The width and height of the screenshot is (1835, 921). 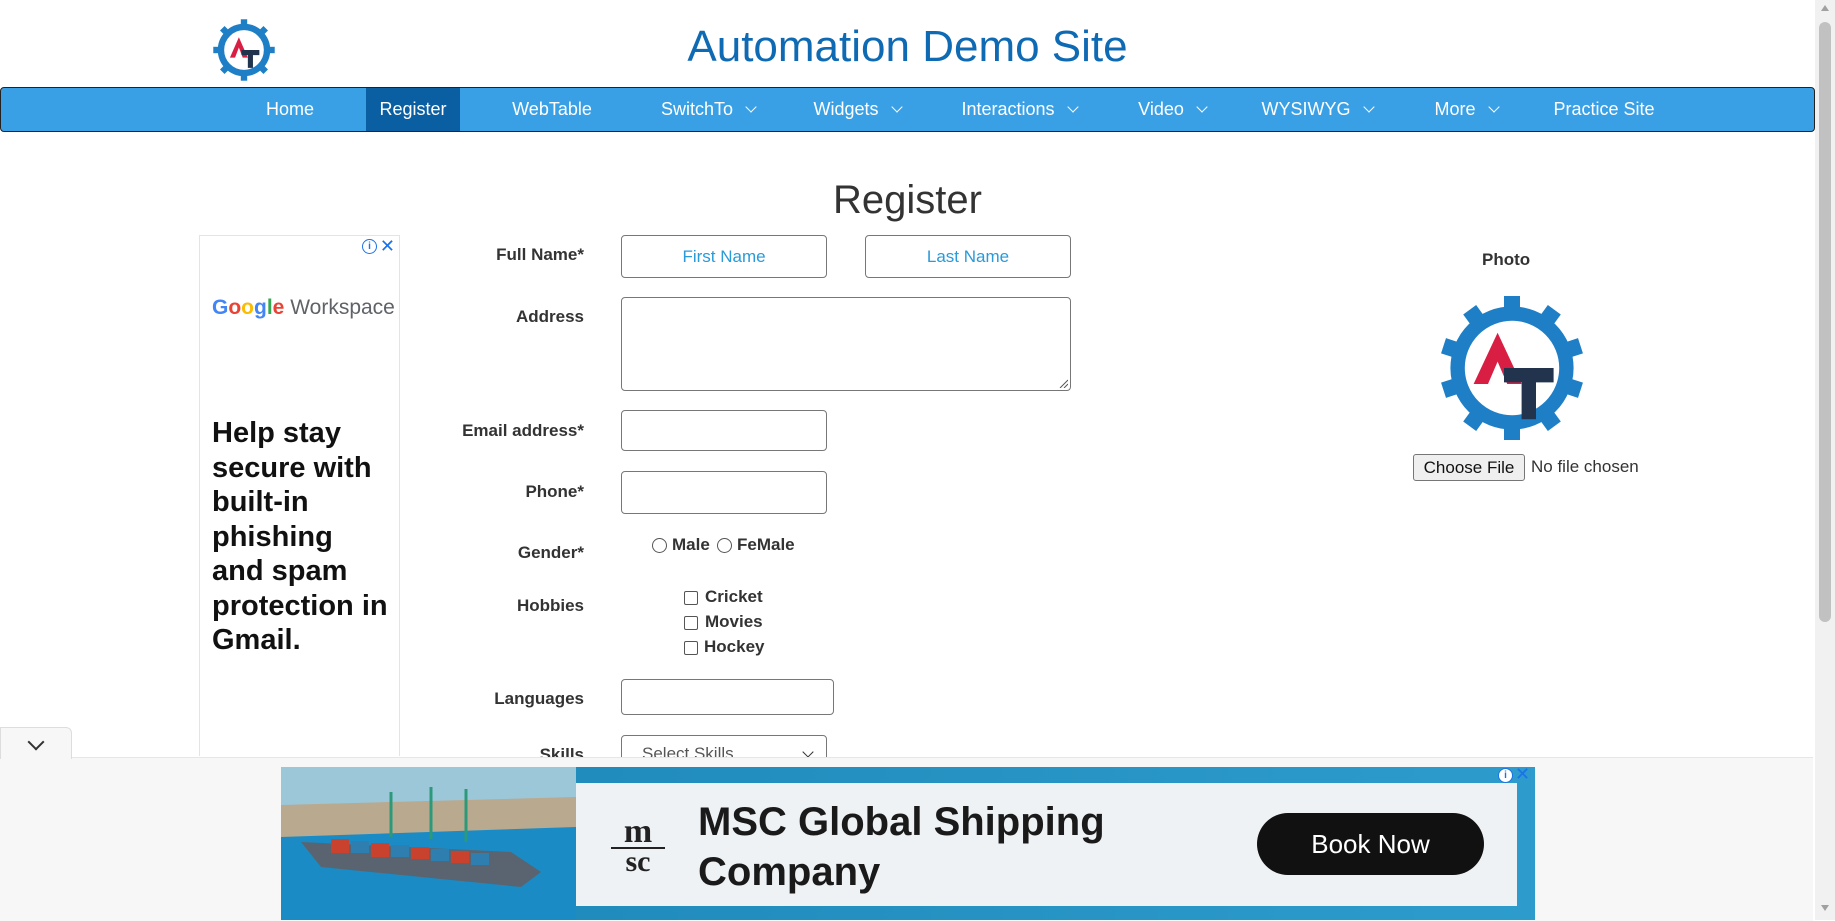 I want to click on hobby-hockey-label: Hockey, so click(x=734, y=646).